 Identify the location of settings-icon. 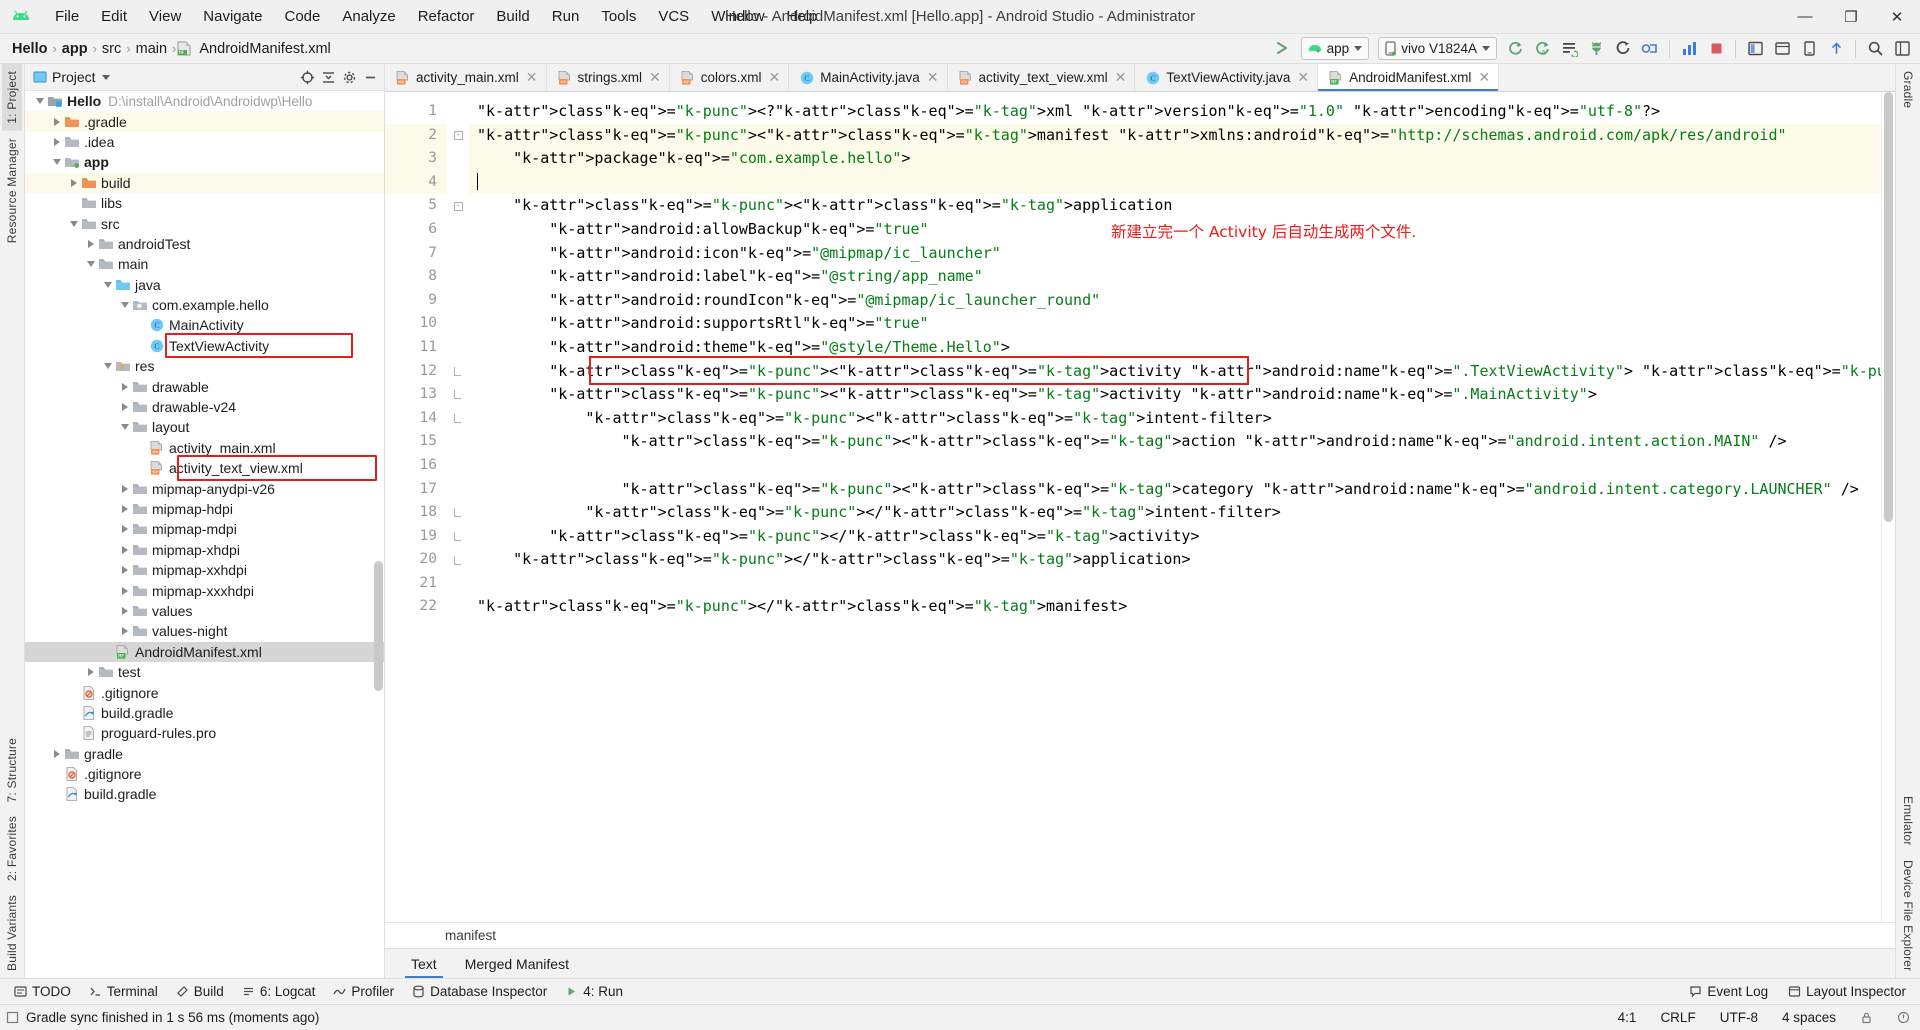
(349, 77).